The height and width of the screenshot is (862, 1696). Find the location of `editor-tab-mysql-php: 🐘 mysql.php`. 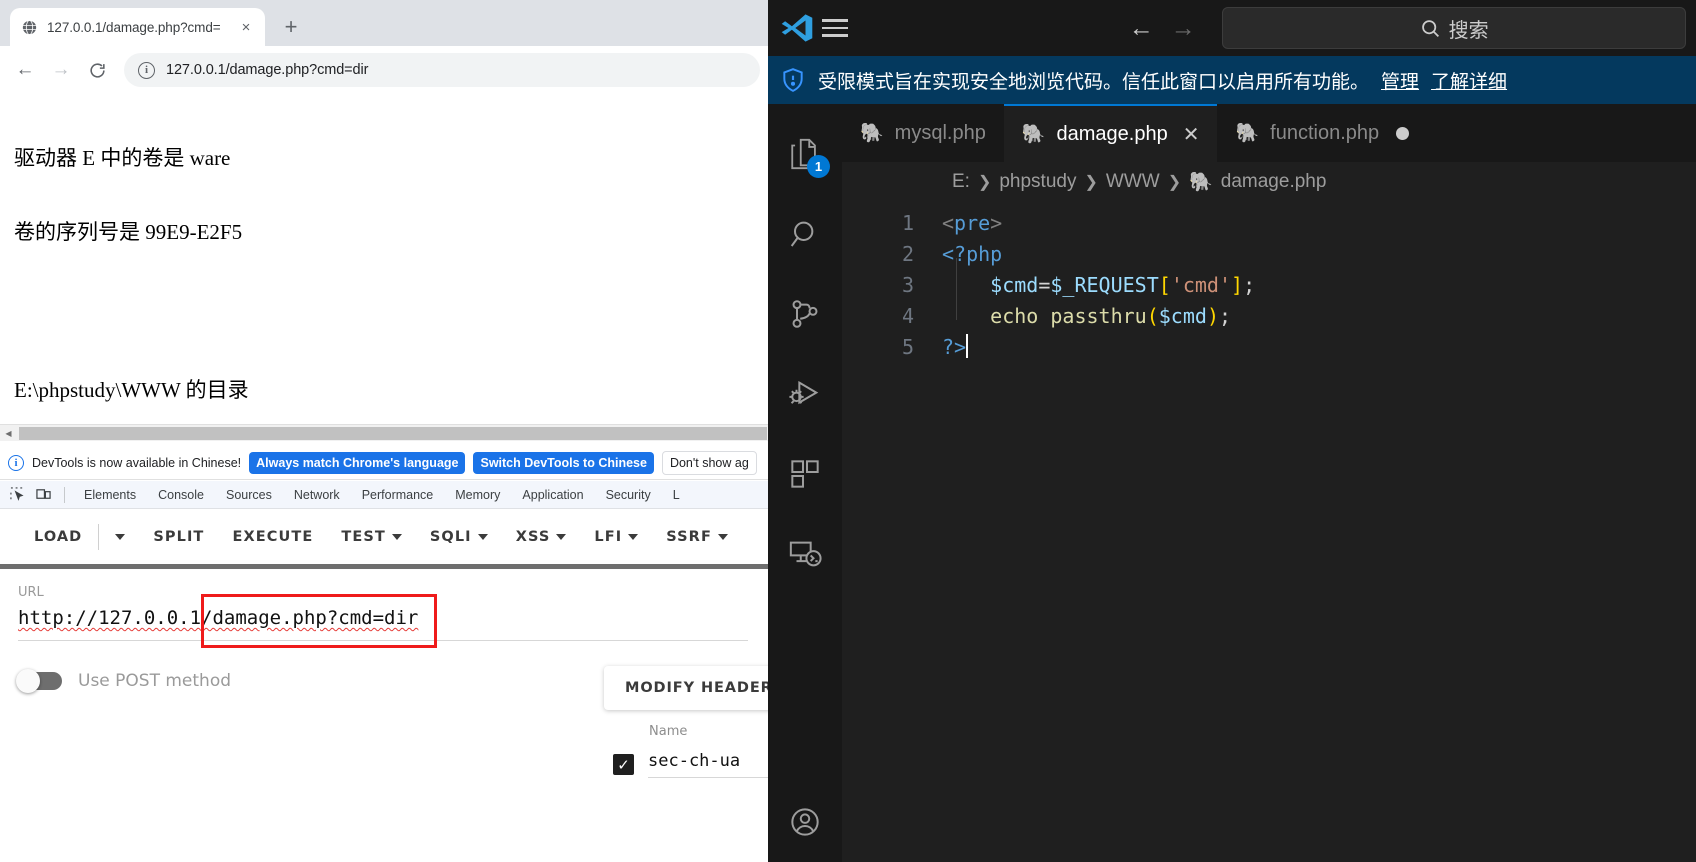

editor-tab-mysql-php: 🐘 mysql.php is located at coordinates (923, 133).